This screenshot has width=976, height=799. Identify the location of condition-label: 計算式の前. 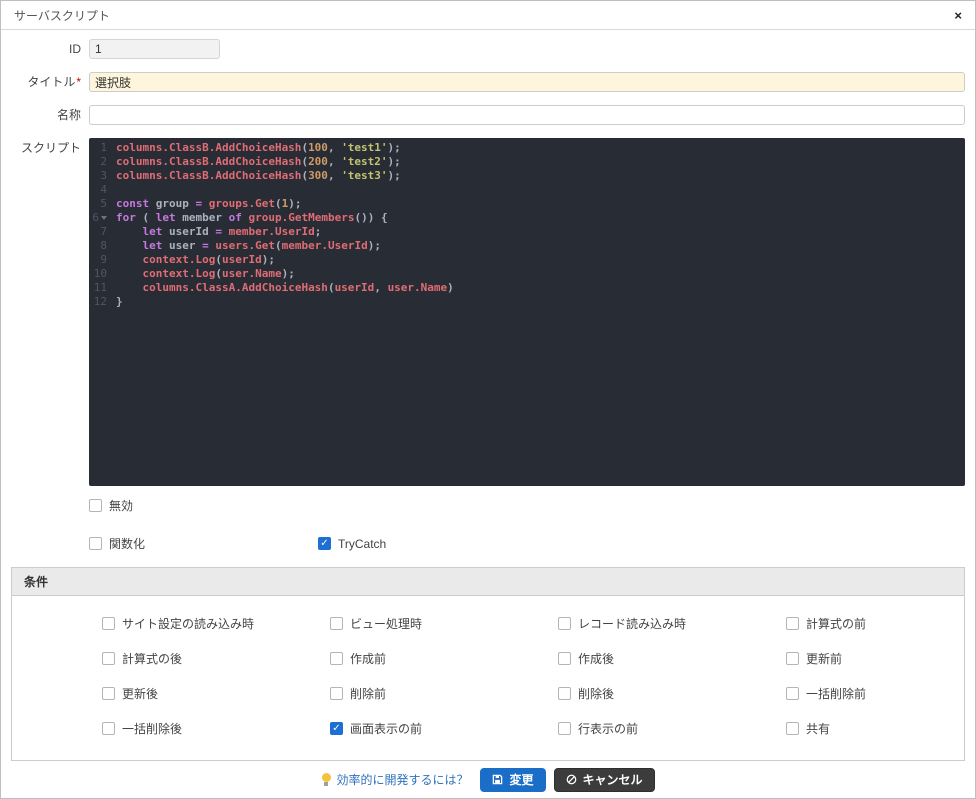
(836, 623).